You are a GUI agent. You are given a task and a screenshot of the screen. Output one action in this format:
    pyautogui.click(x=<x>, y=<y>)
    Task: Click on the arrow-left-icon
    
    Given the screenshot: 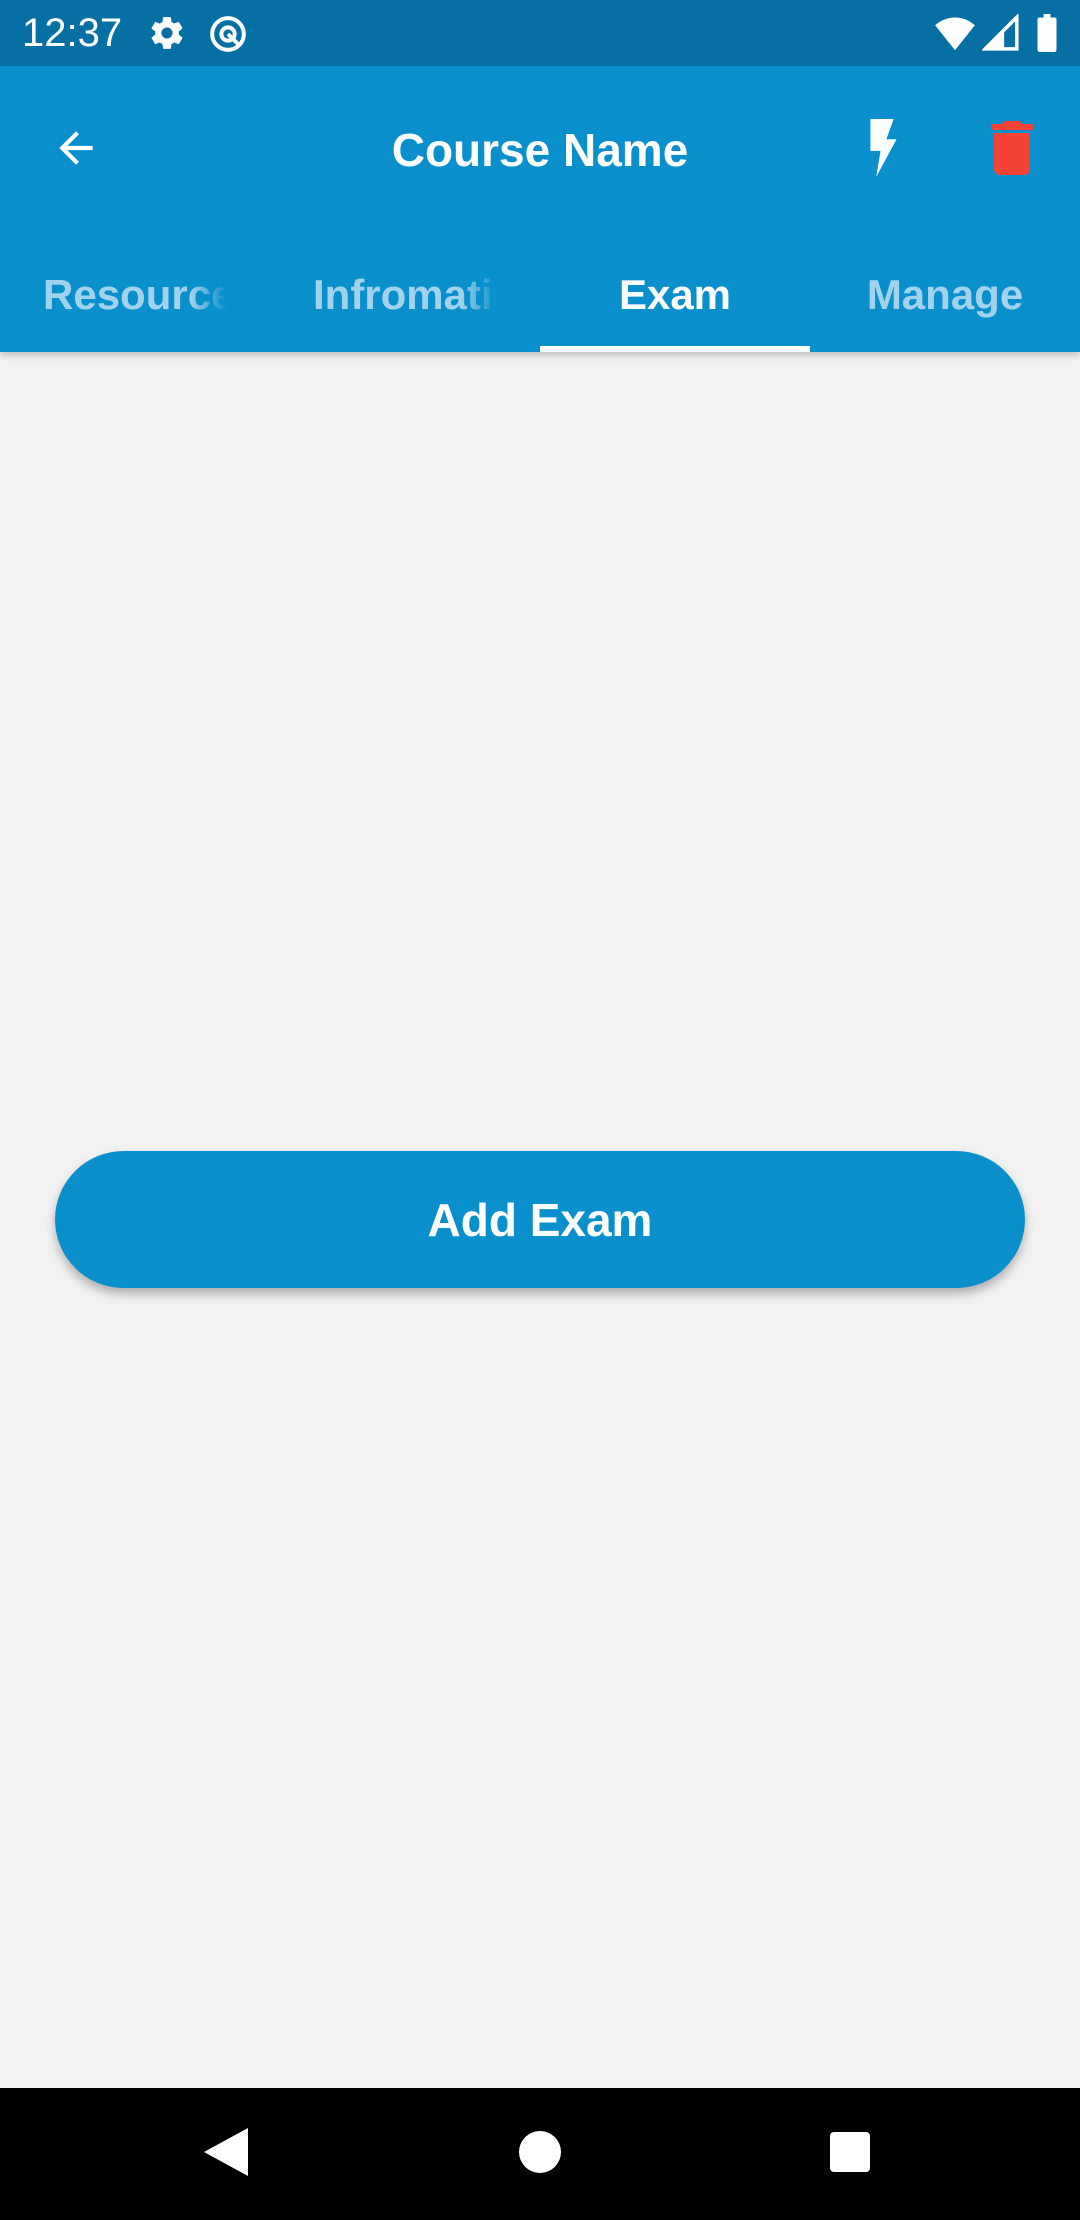 What is the action you would take?
    pyautogui.click(x=76, y=150)
    